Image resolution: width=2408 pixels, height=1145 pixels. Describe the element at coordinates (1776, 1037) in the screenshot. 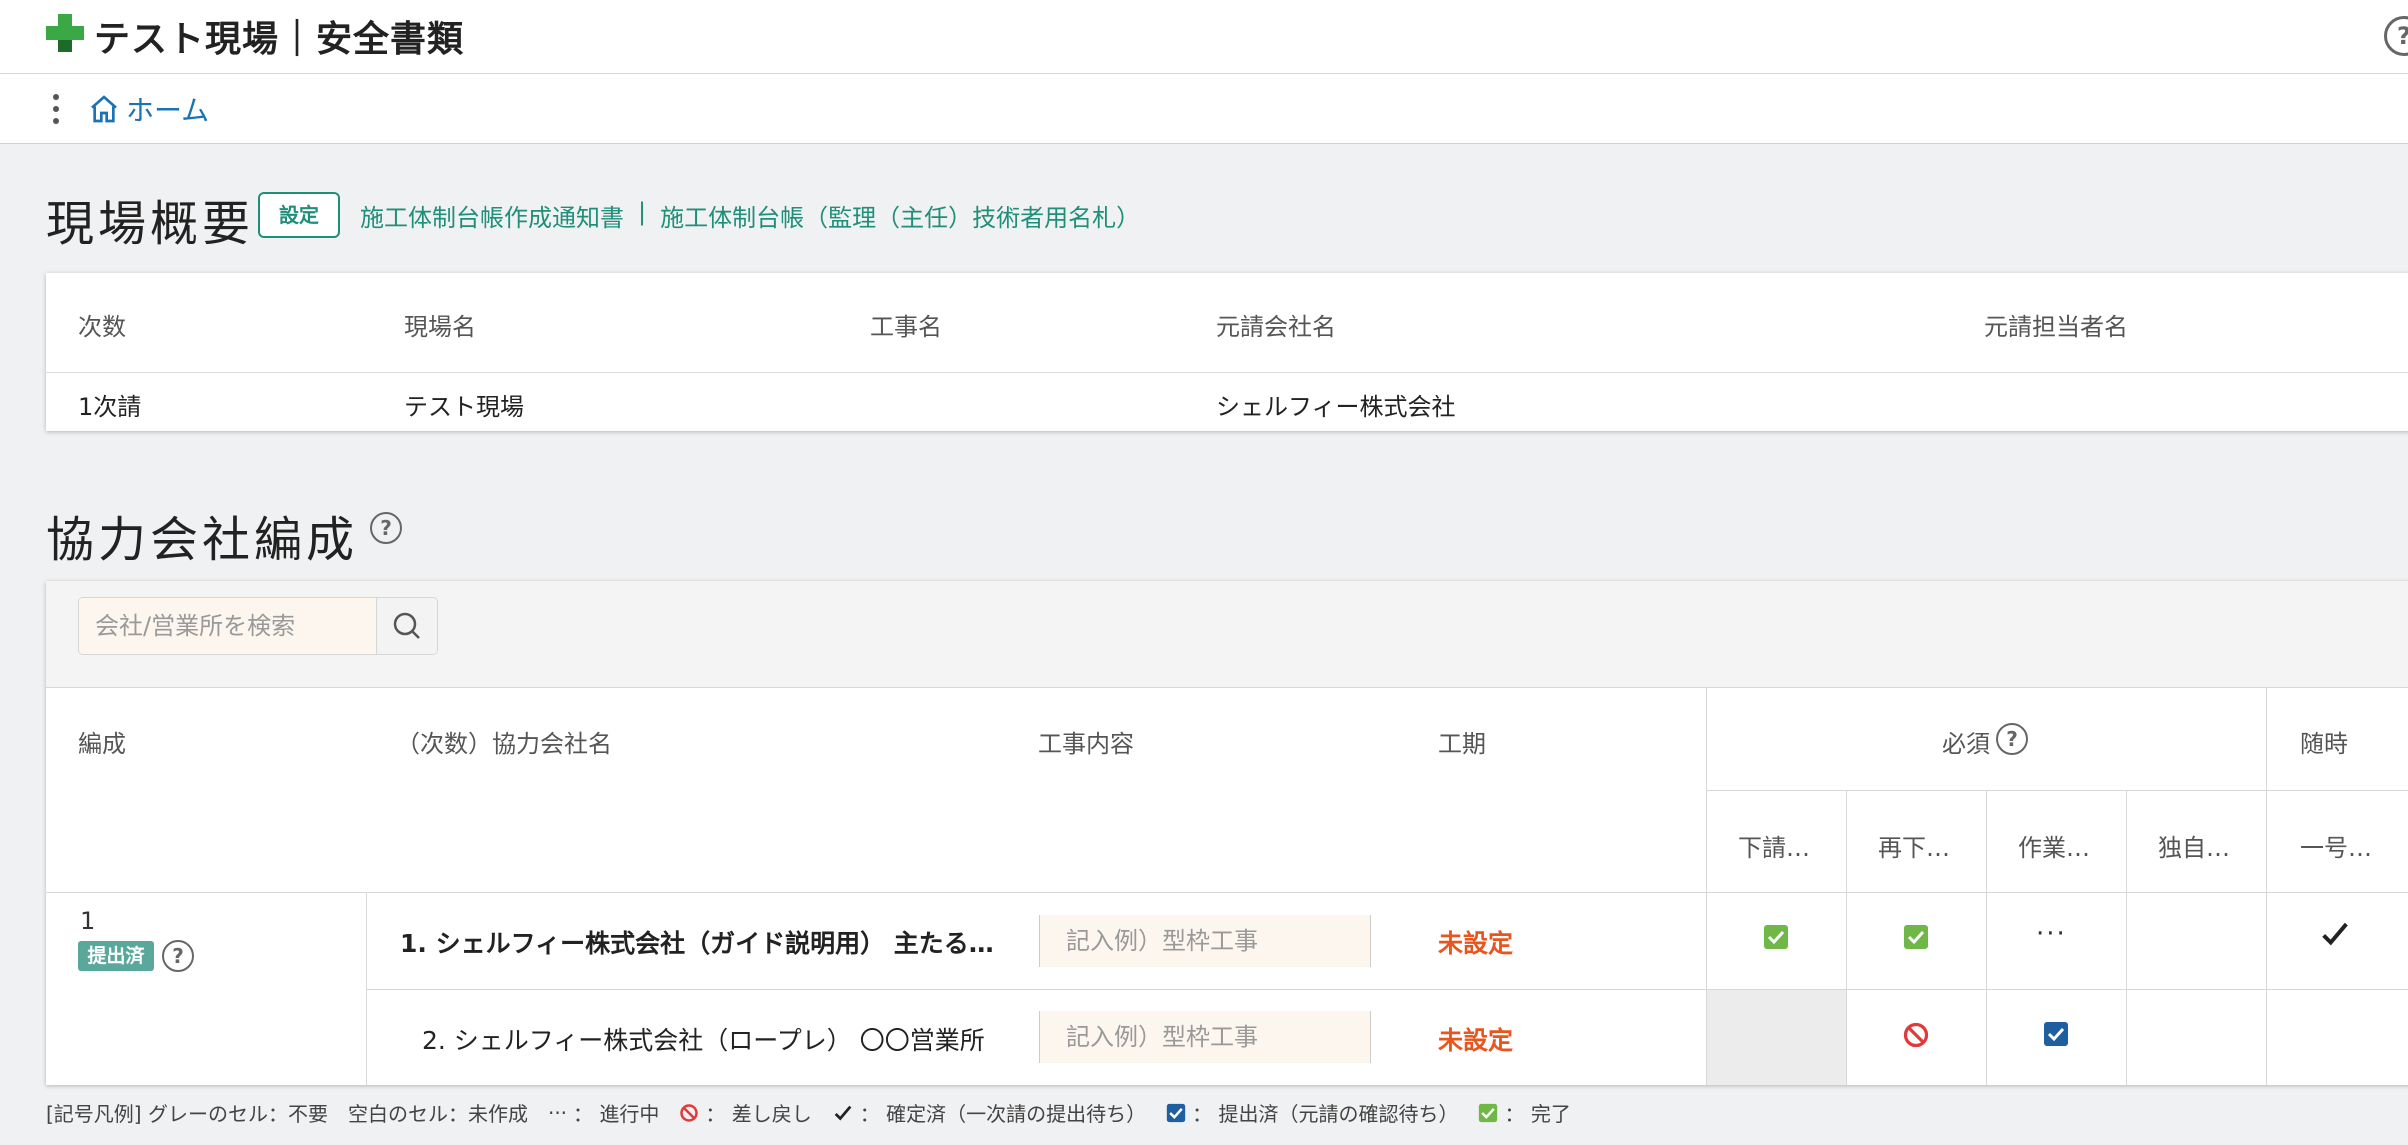

I see `not-required-cell` at that location.